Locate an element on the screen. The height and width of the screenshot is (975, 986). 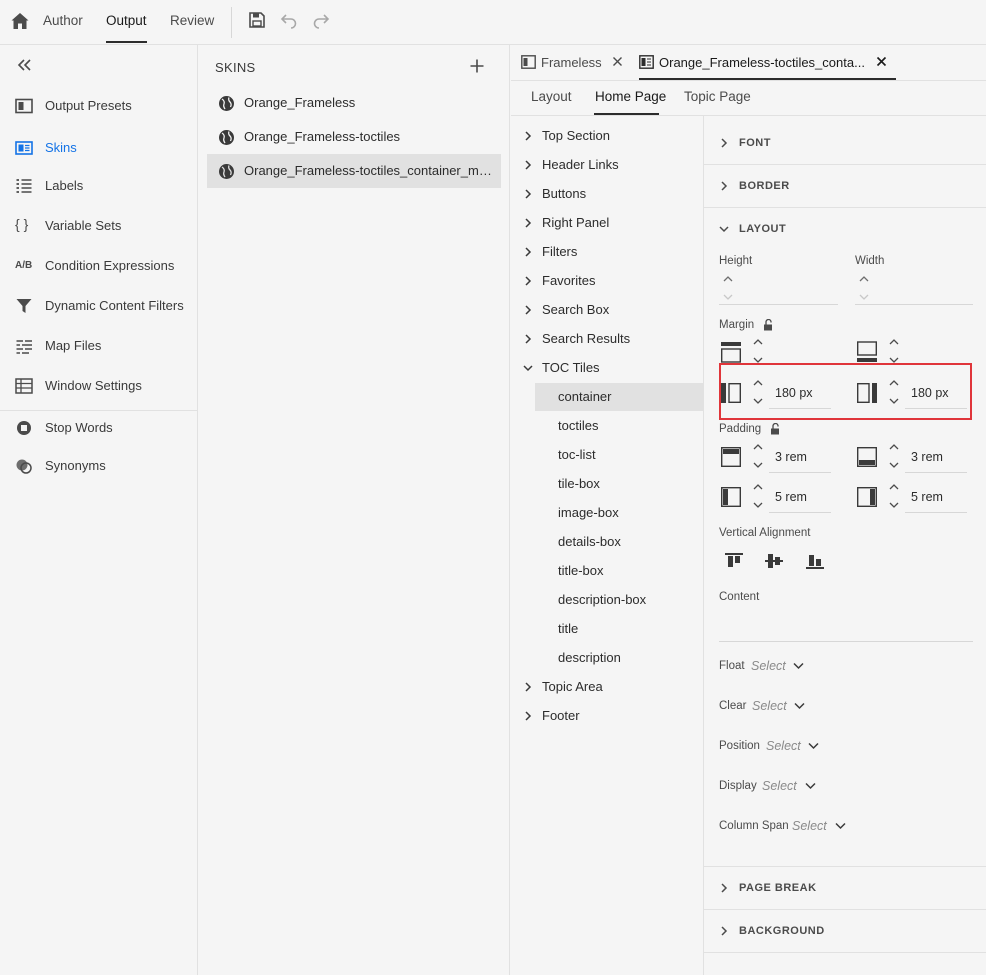
padding-right-field is located at coordinates (936, 512).